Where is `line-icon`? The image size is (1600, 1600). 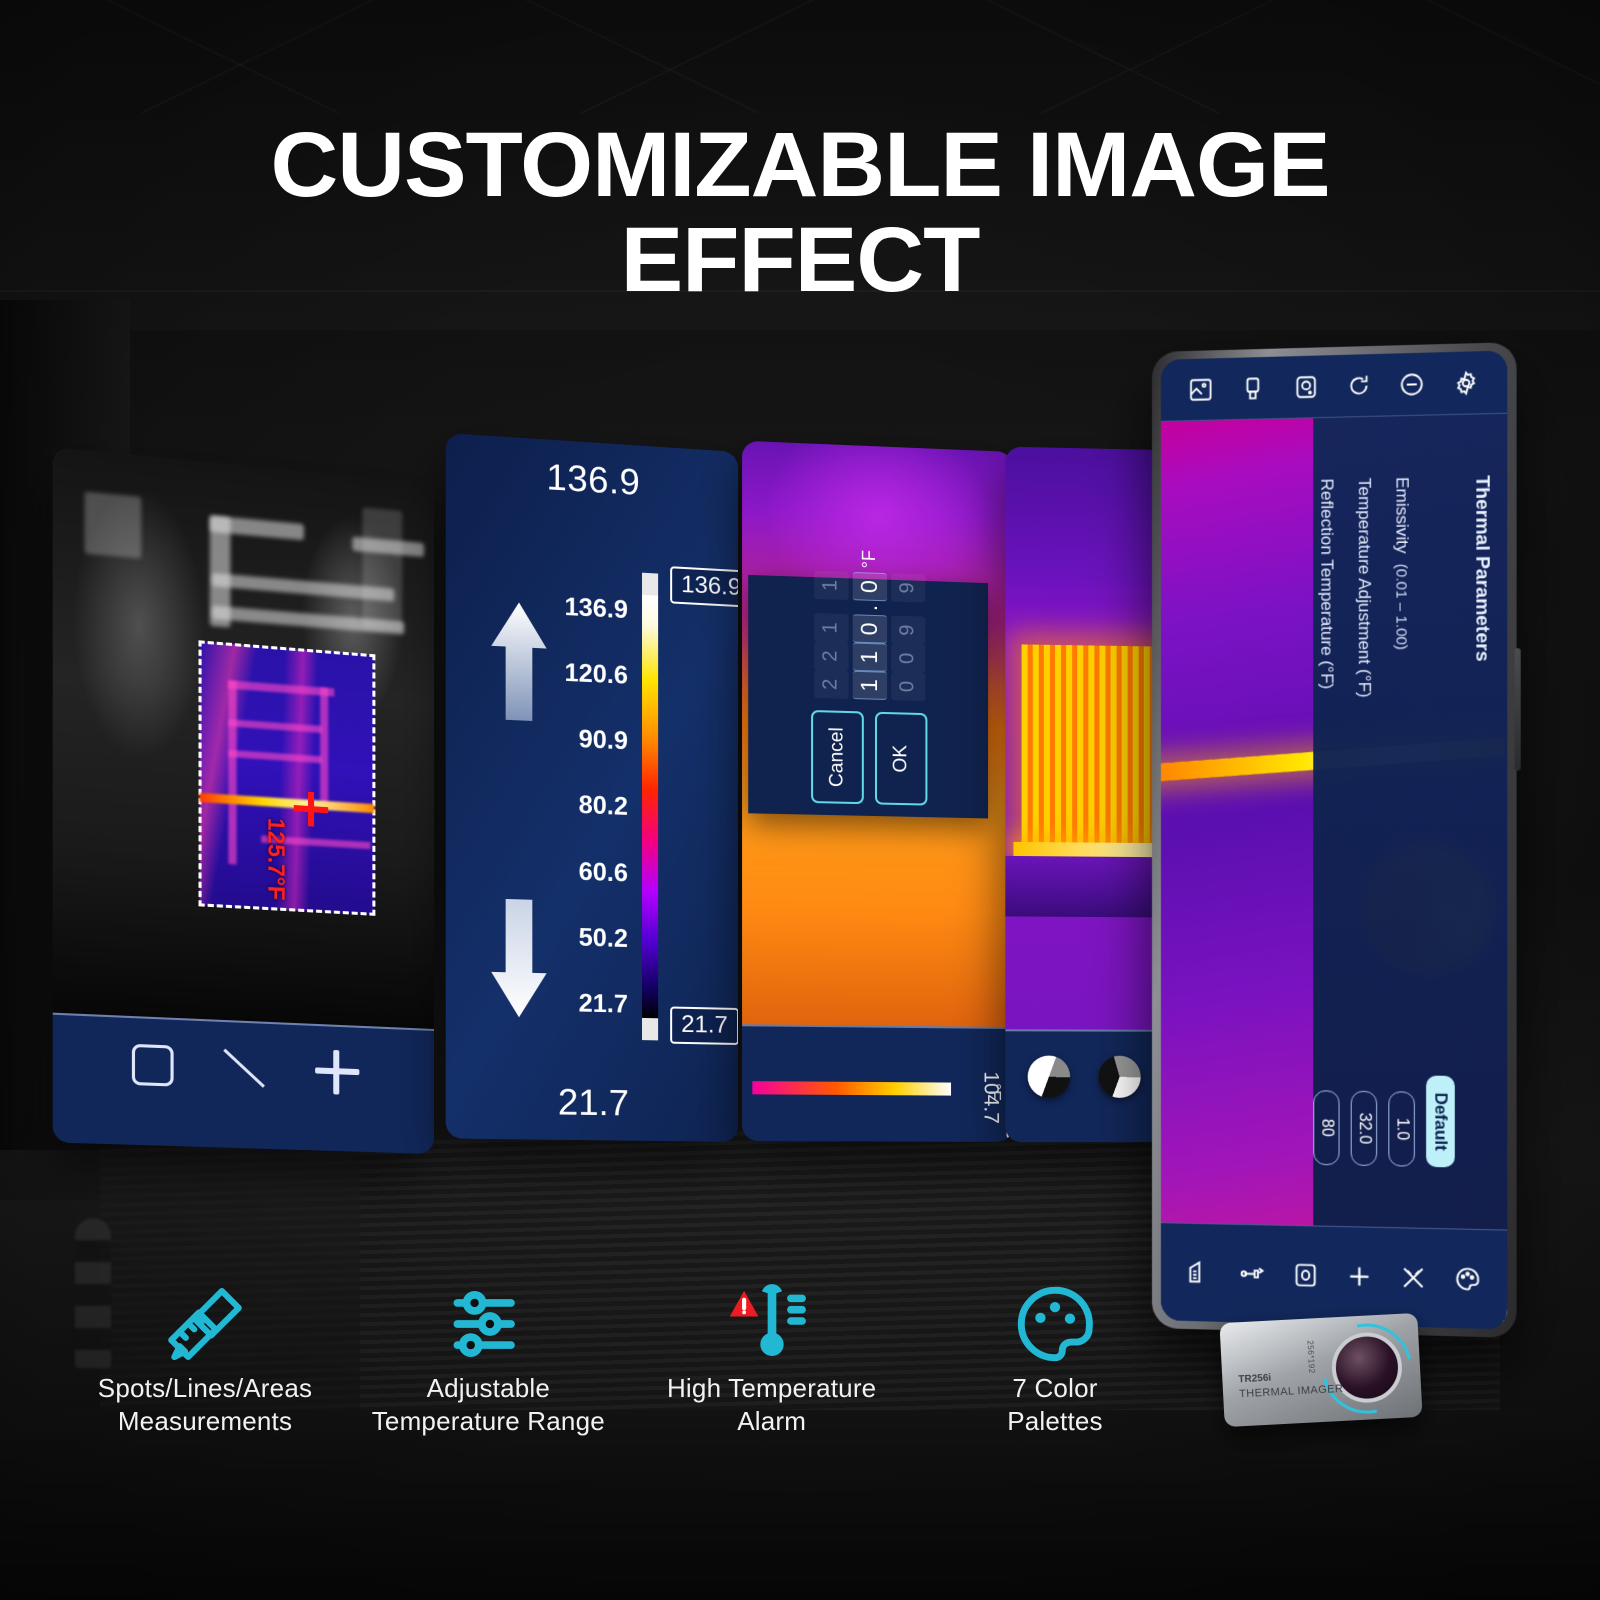
line-icon is located at coordinates (244, 1068).